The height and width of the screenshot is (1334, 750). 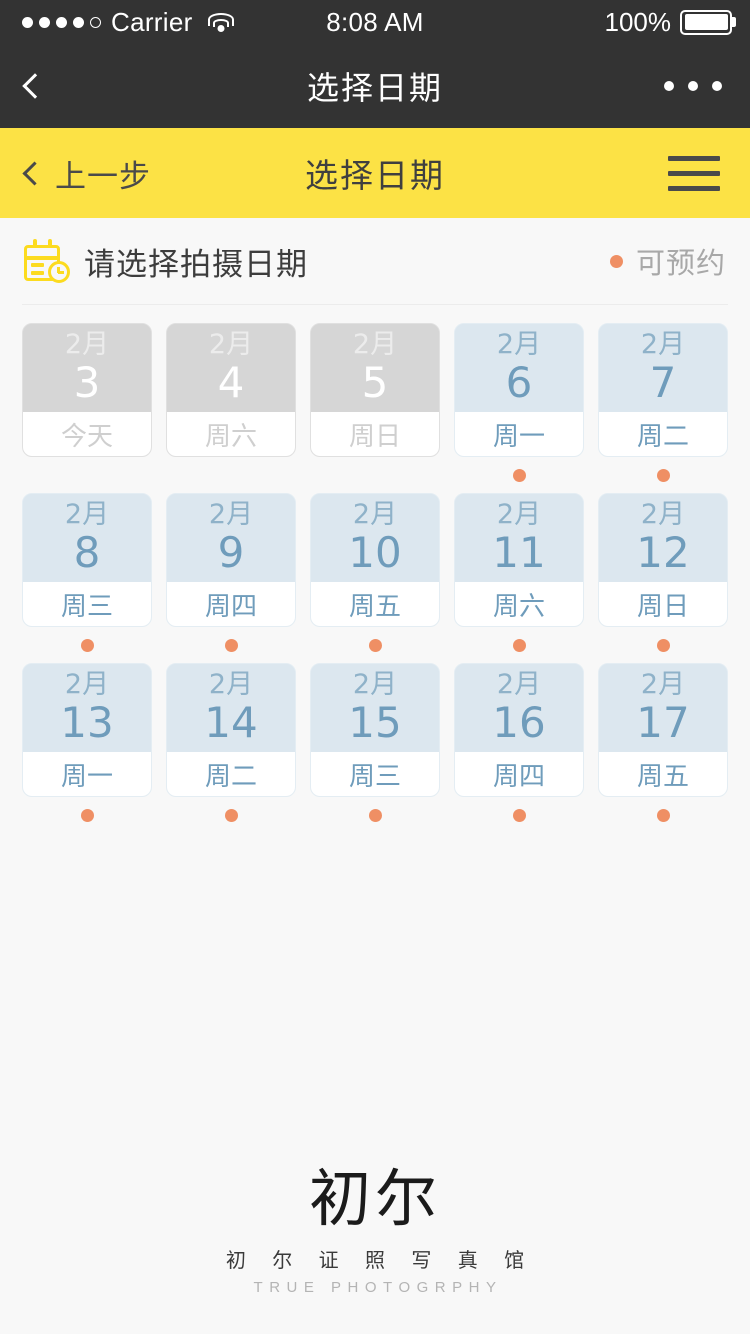 I want to click on hamburger-menu-button, so click(x=709, y=173).